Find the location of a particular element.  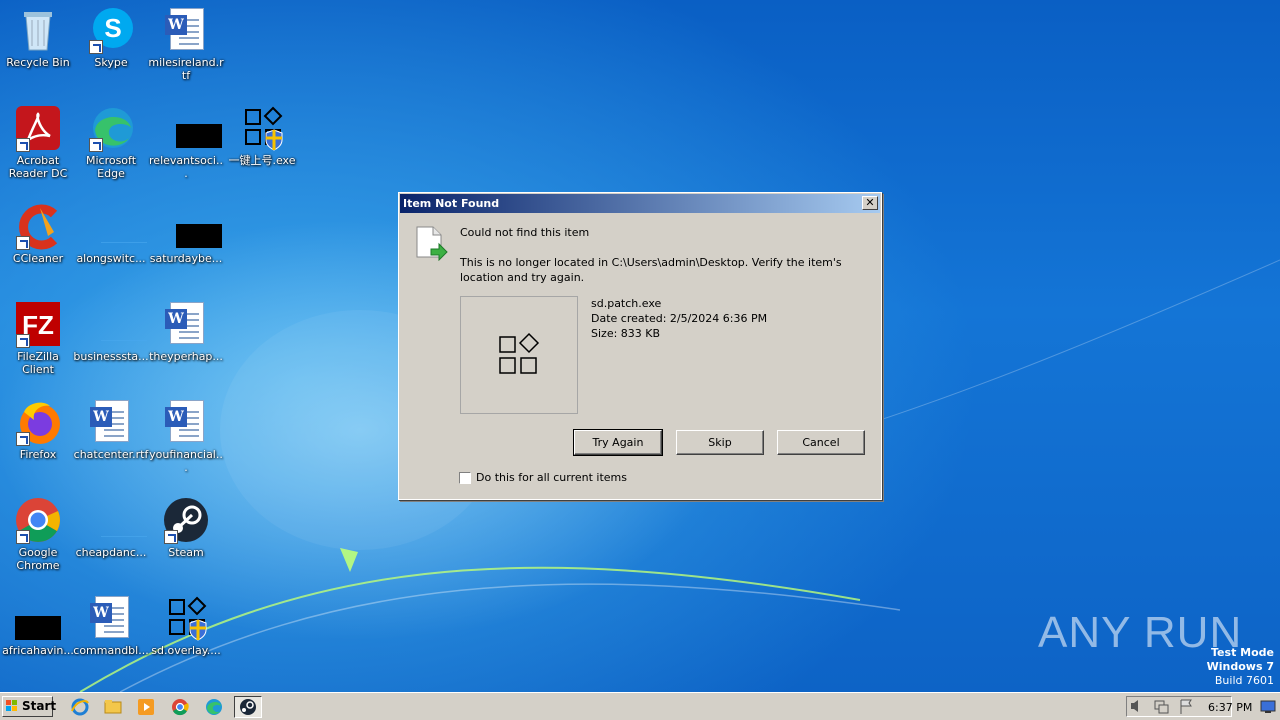

desktop-icon-label: FileZilla Client is located at coordinates (38, 363).